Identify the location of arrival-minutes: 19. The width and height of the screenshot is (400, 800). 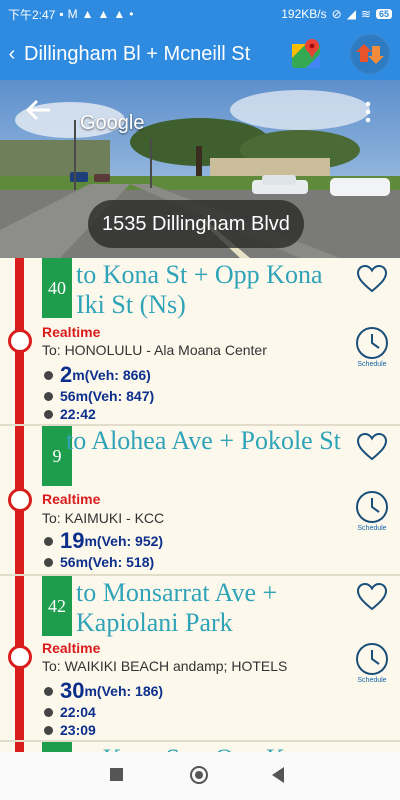
(72, 540).